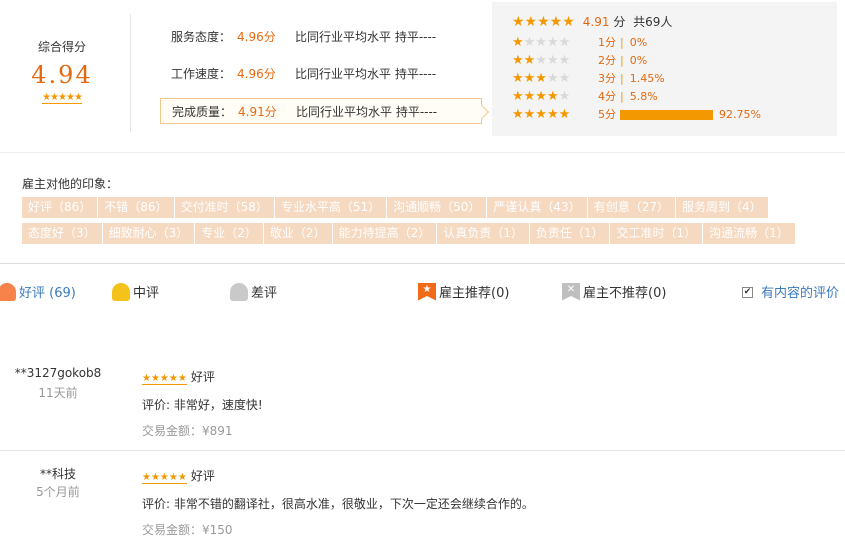 The height and width of the screenshot is (538, 845). I want to click on dimension-service-attitude: 服务态度： 4.96分 比同行业平均水平 持平----, so click(321, 37).